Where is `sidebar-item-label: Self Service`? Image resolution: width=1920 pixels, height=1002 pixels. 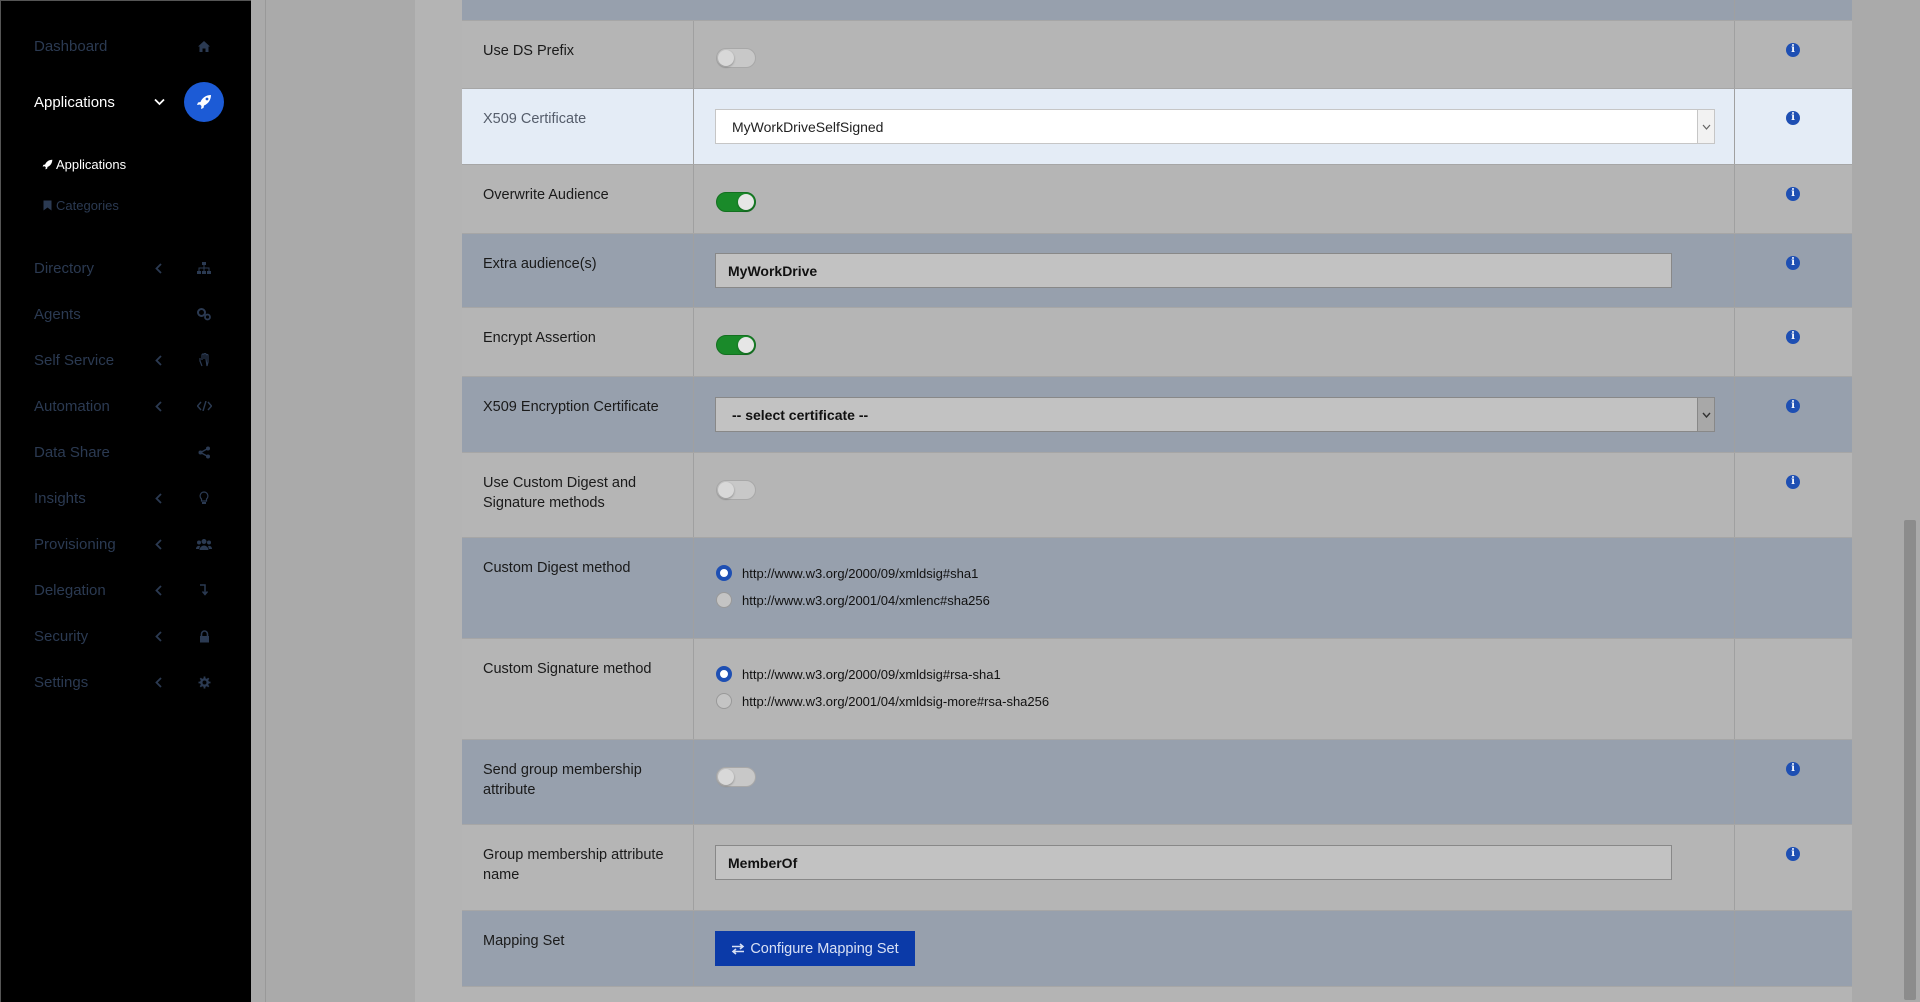 sidebar-item-label: Self Service is located at coordinates (74, 360).